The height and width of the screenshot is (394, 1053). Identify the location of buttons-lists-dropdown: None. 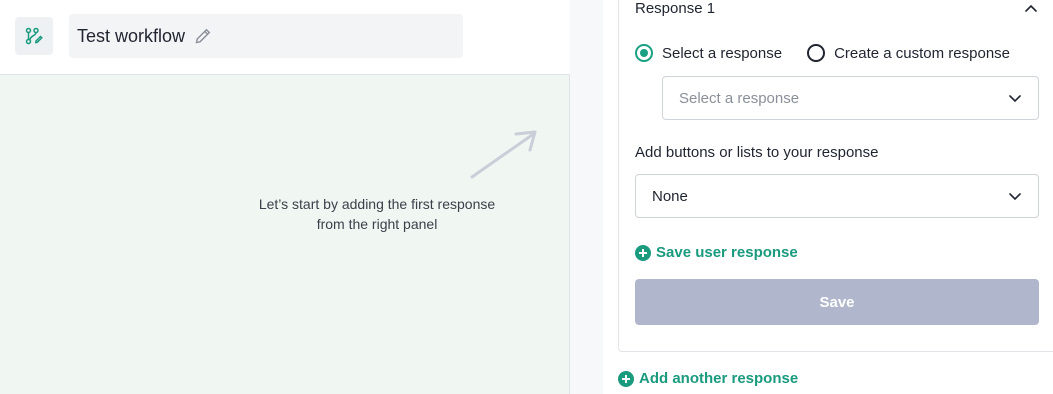
(837, 196).